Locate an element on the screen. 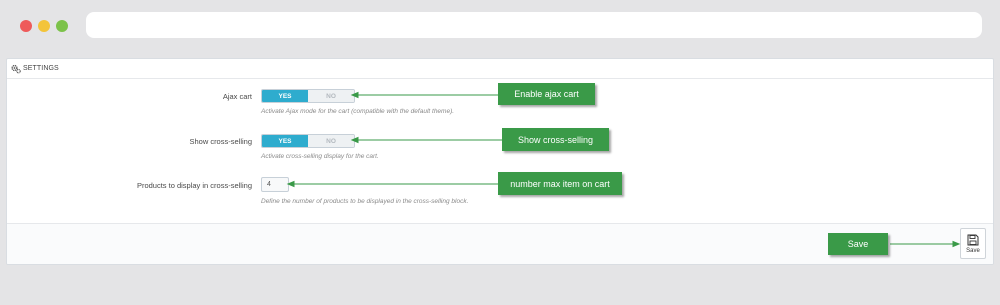 This screenshot has height=305, width=1000. products-count-input: 4 is located at coordinates (275, 184).